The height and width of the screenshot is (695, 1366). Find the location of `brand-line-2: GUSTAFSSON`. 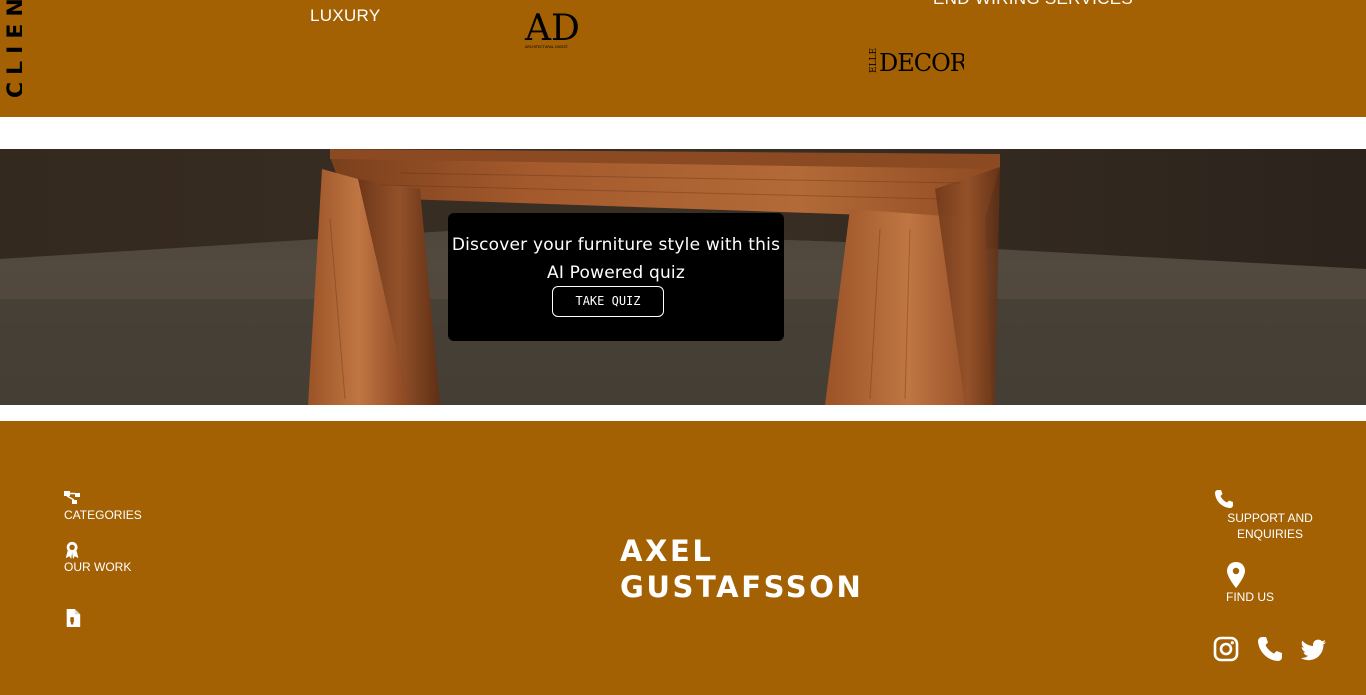

brand-line-2: GUSTAFSSON is located at coordinates (742, 587).